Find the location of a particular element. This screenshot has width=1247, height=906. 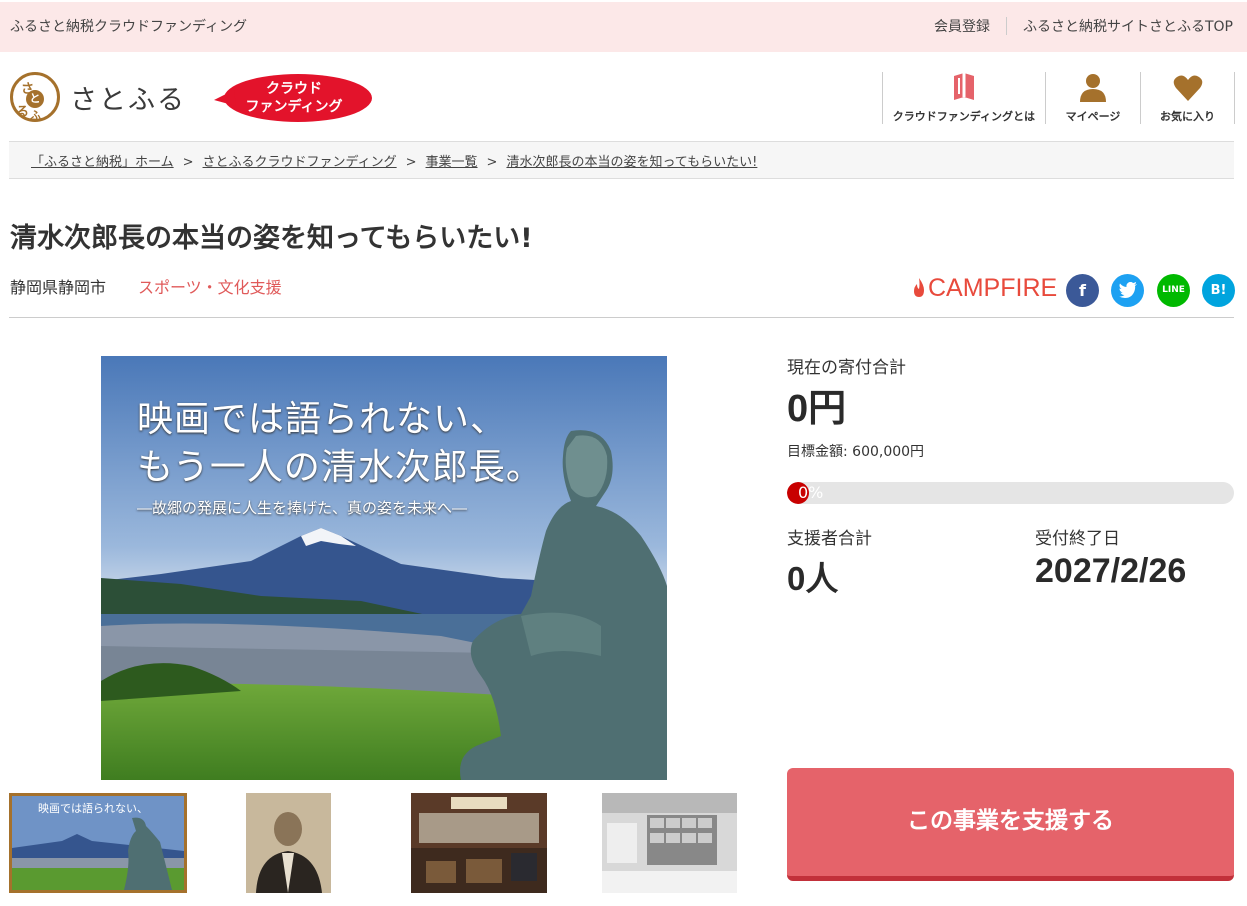

heart-icon is located at coordinates (1188, 88).